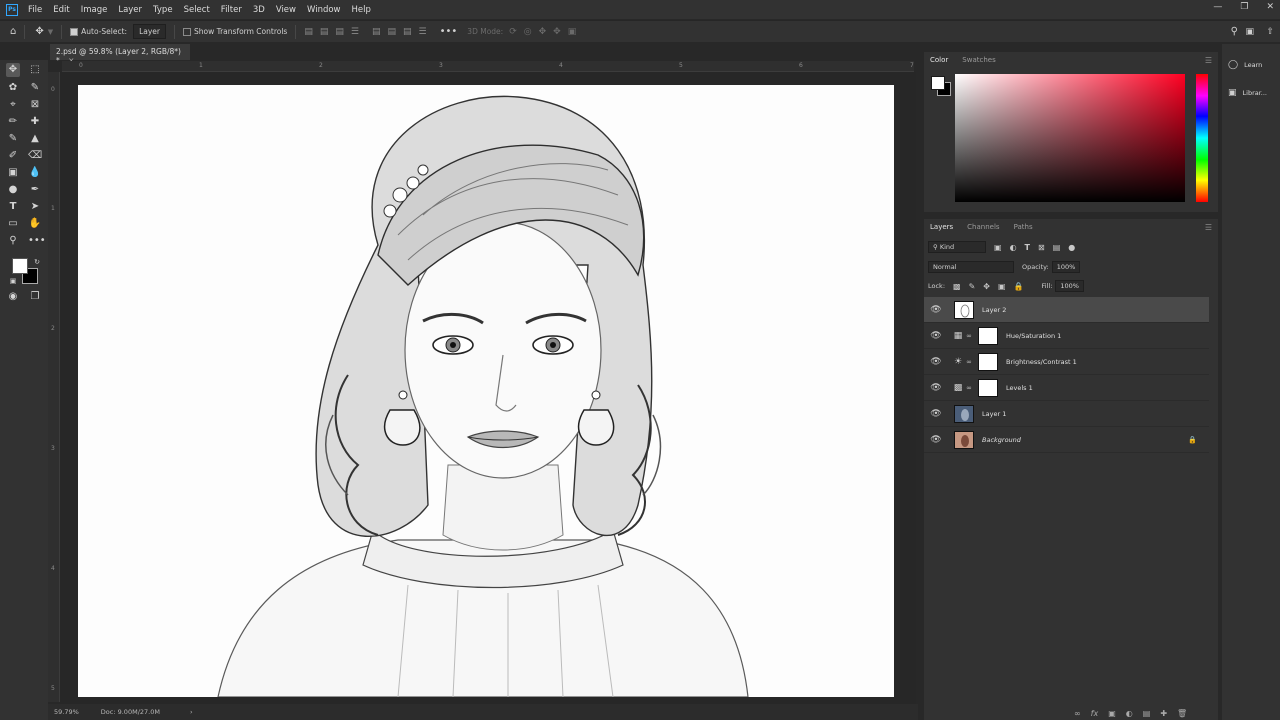 Image resolution: width=1280 pixels, height=720 pixels. Describe the element at coordinates (1147, 713) in the screenshot. I see `new-group-icon: ▤` at that location.